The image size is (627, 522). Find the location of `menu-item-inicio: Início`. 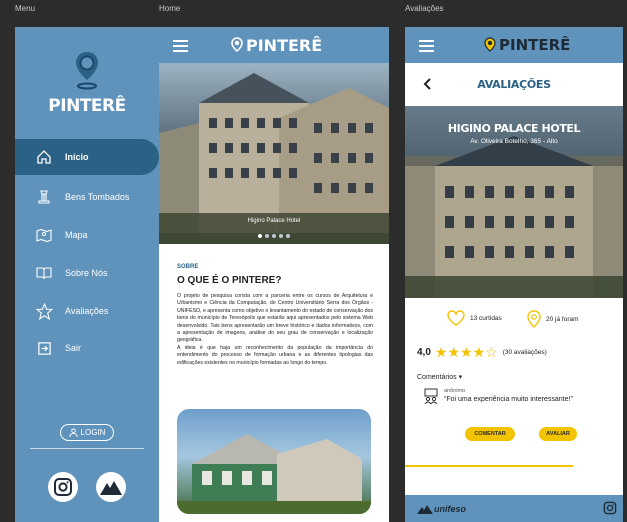

menu-item-inicio: Início is located at coordinates (87, 157).